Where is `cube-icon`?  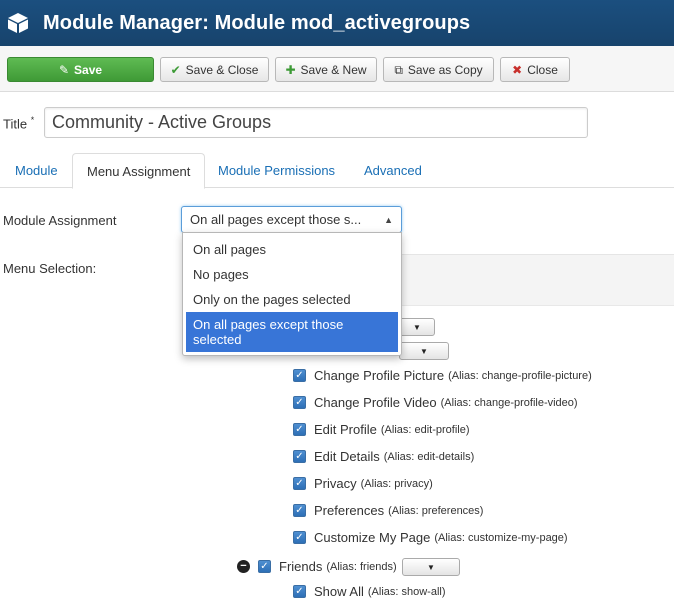
cube-icon is located at coordinates (18, 23).